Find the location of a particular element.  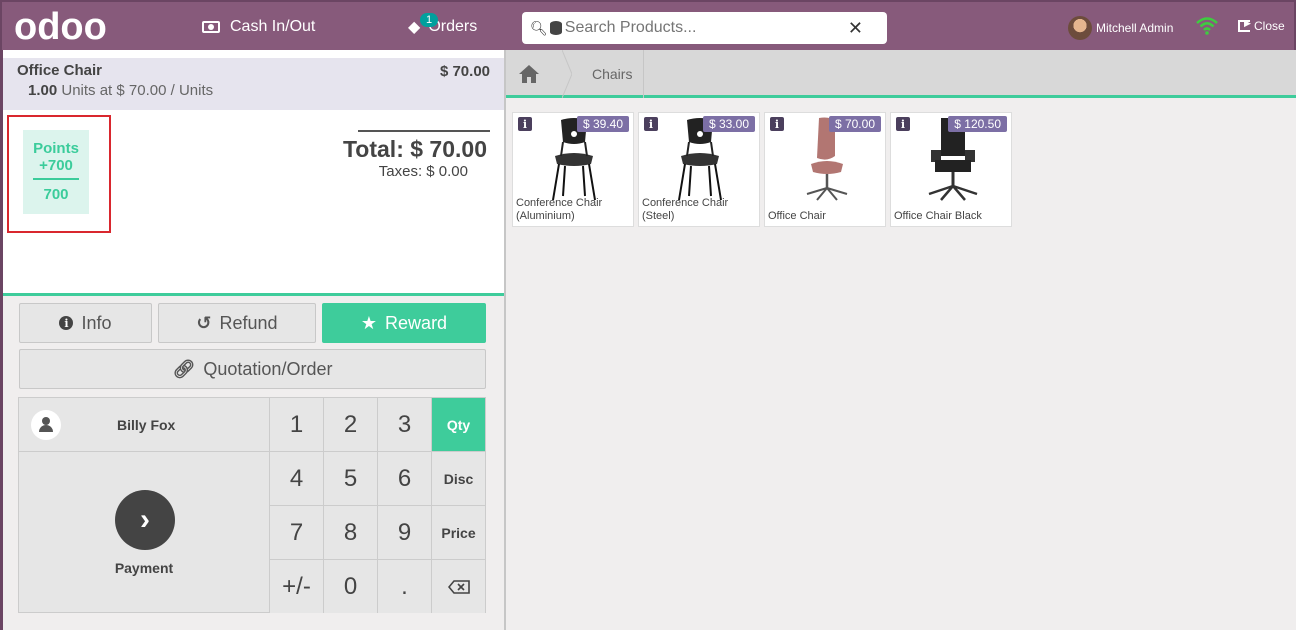

product-price: $ 120.50 is located at coordinates (977, 124).